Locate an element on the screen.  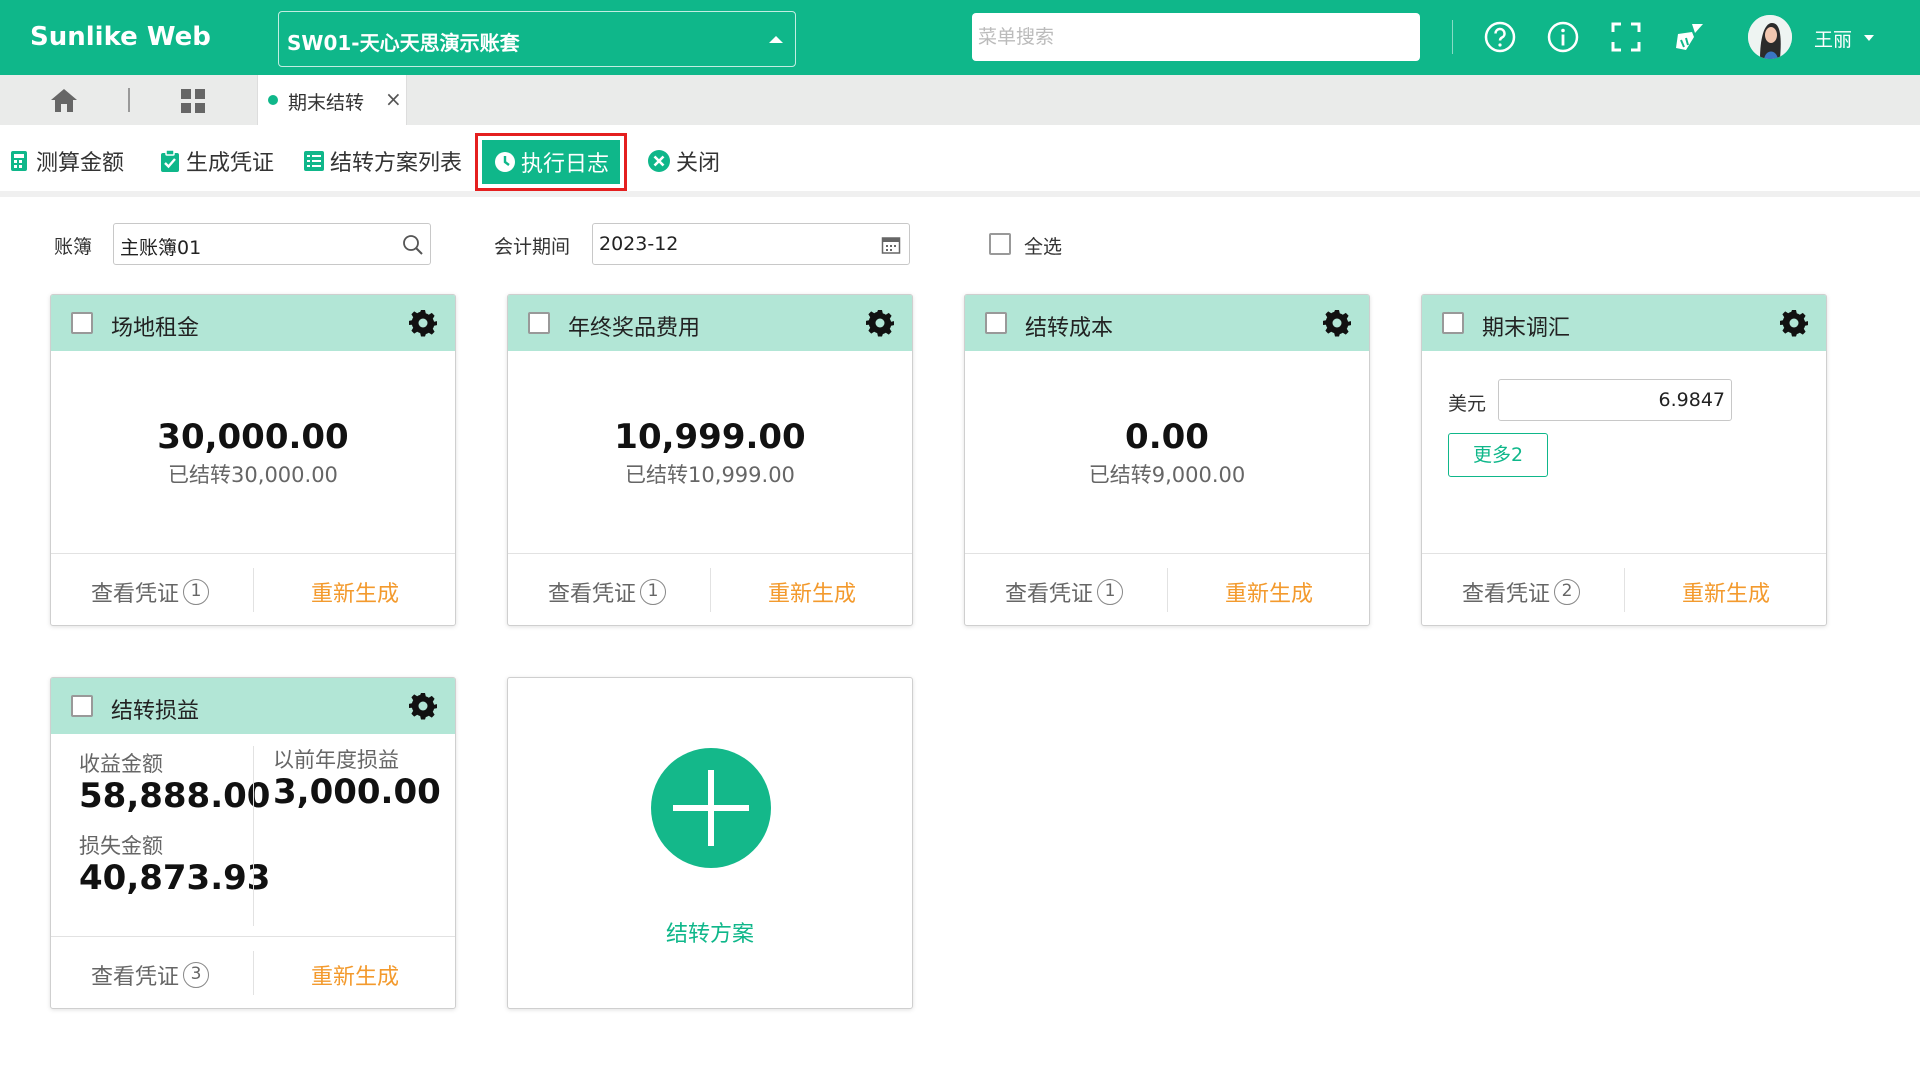
income-amount-label: 收益金额 is located at coordinates (121, 764).